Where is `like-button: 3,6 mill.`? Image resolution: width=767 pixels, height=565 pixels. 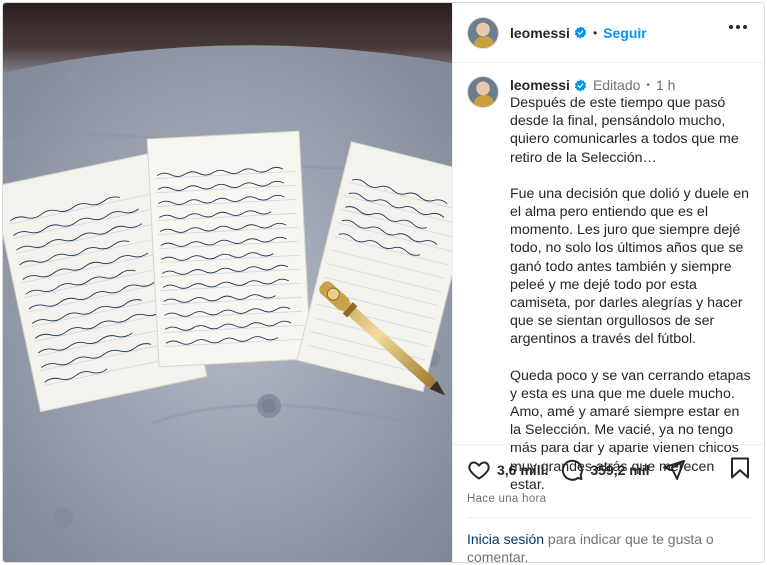
like-button: 3,6 mill. is located at coordinates (507, 470).